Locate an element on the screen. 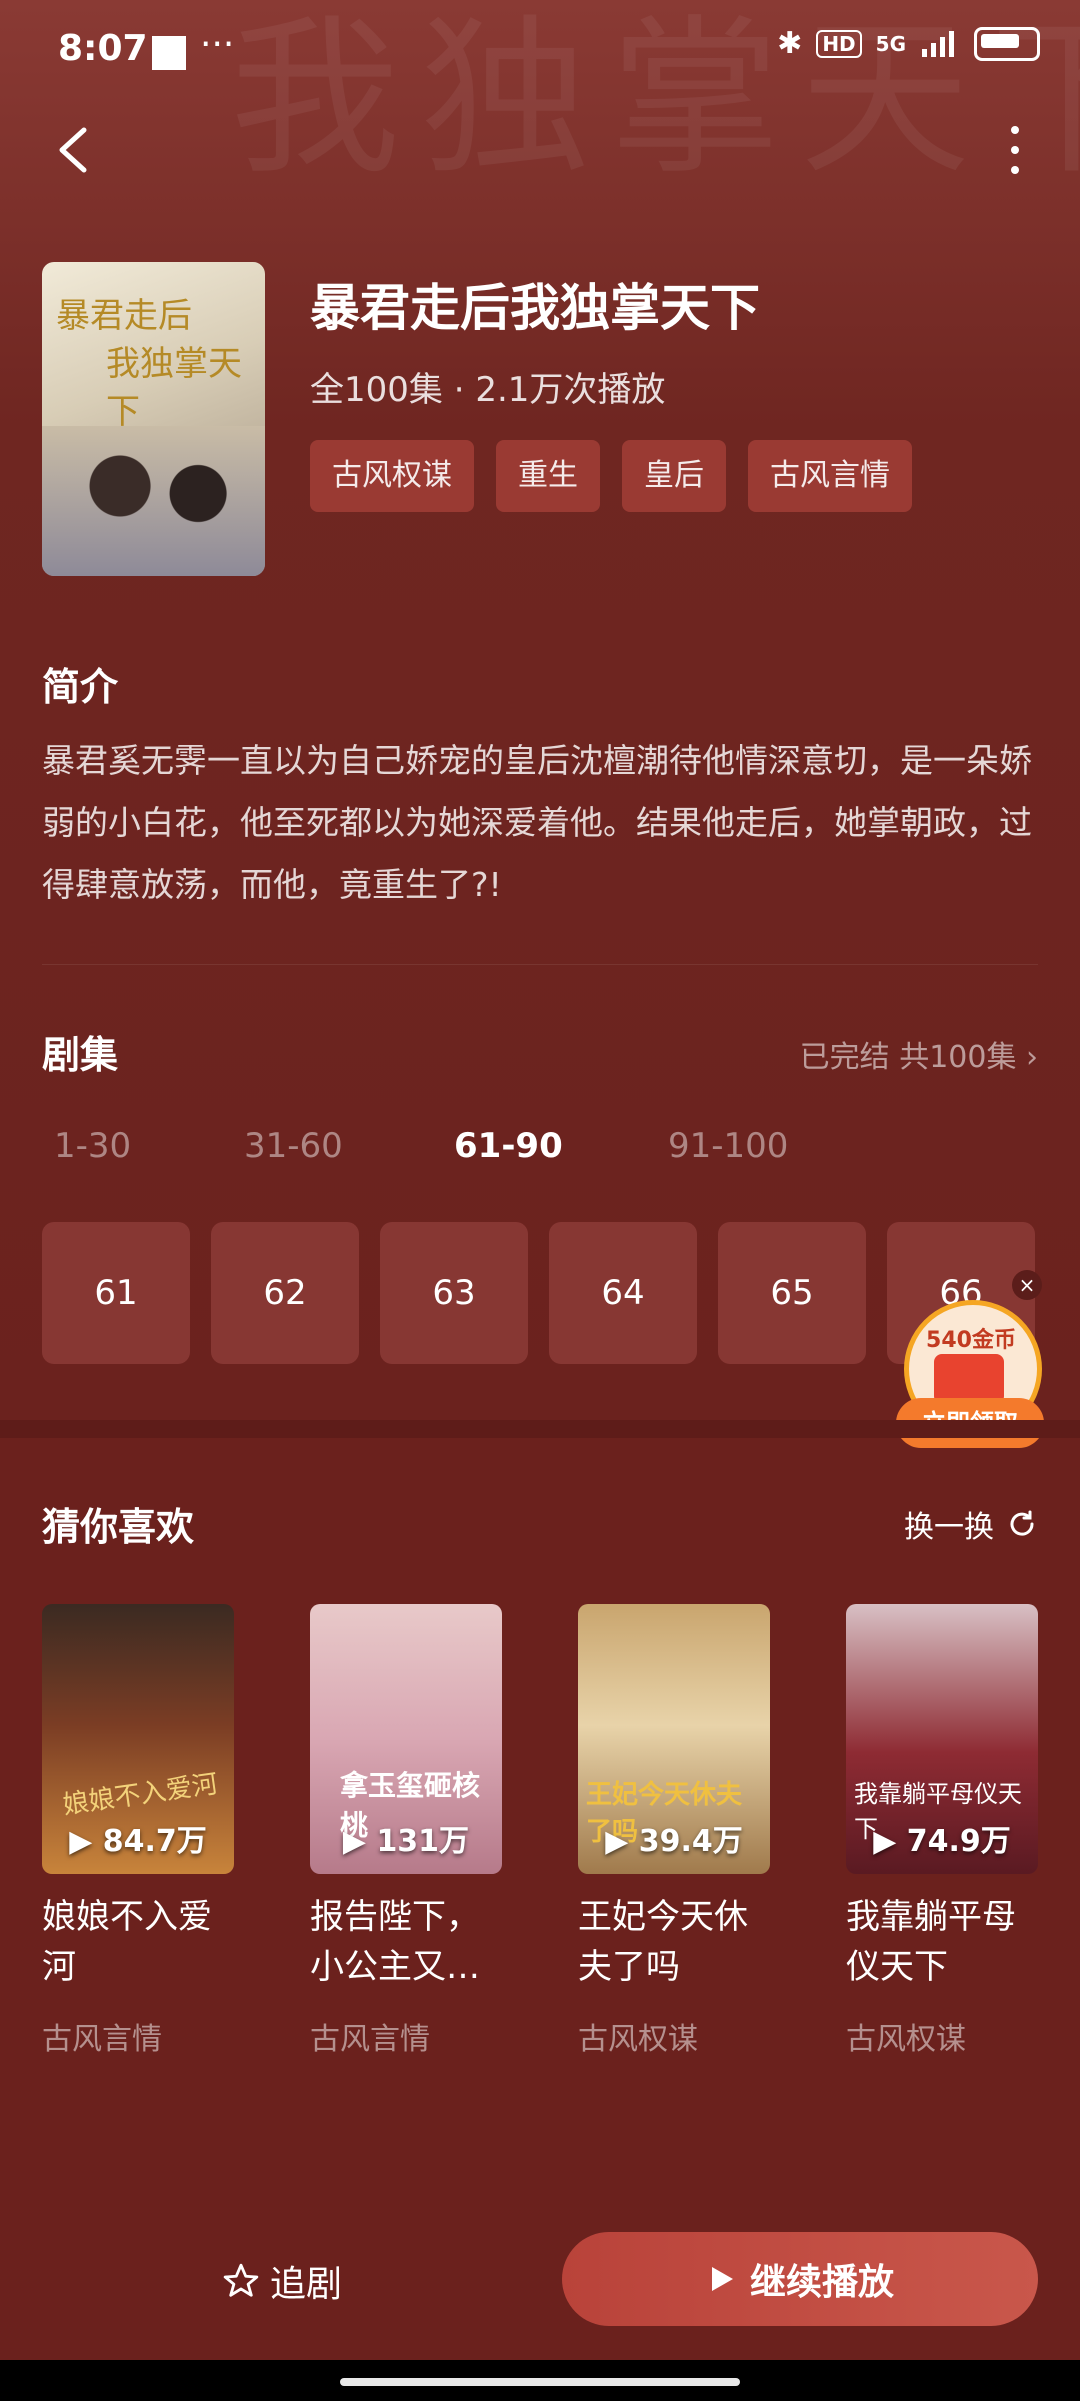  range-tab: 1-30 is located at coordinates (149, 1146).